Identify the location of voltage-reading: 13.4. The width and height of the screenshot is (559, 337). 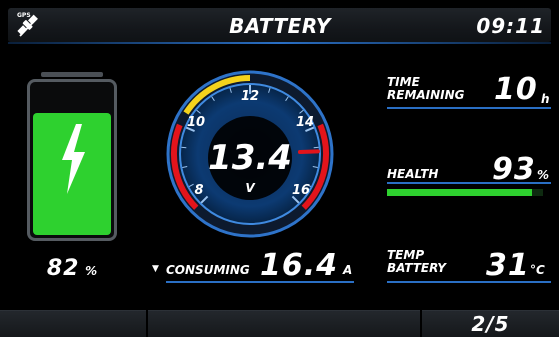
(250, 158).